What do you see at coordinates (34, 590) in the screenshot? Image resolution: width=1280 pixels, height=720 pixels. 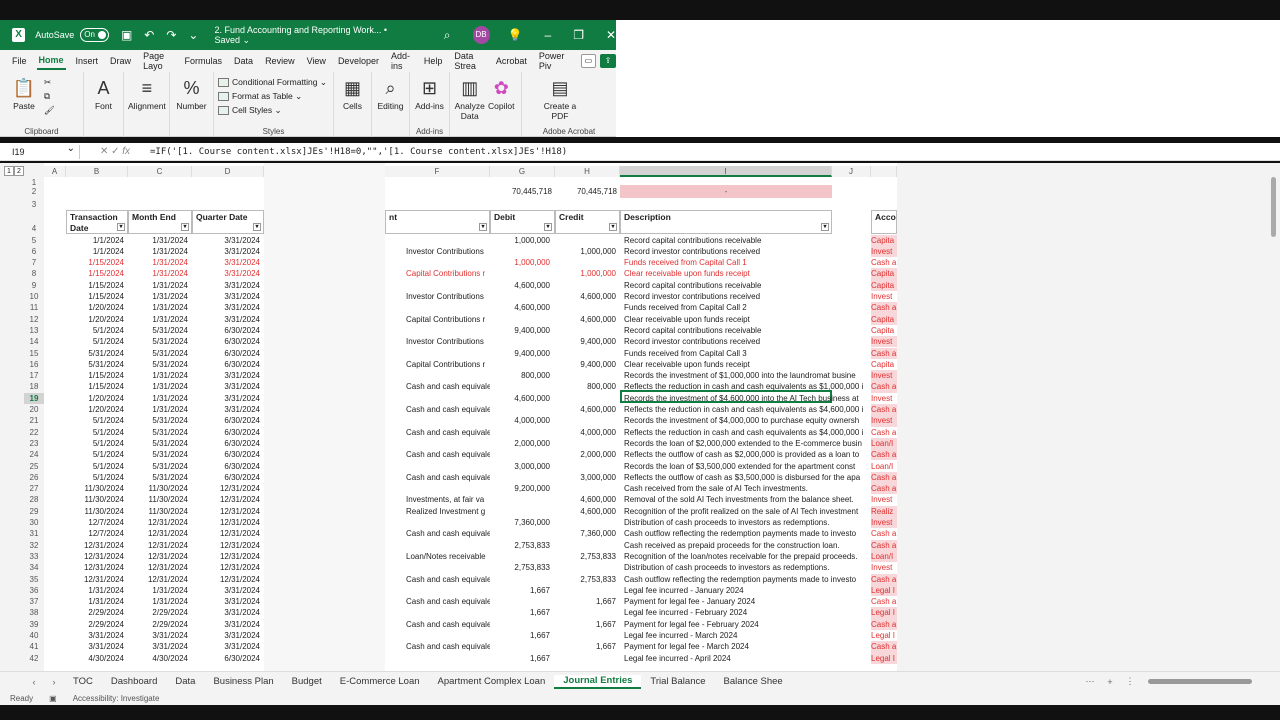 I see `row-header: 36` at bounding box center [34, 590].